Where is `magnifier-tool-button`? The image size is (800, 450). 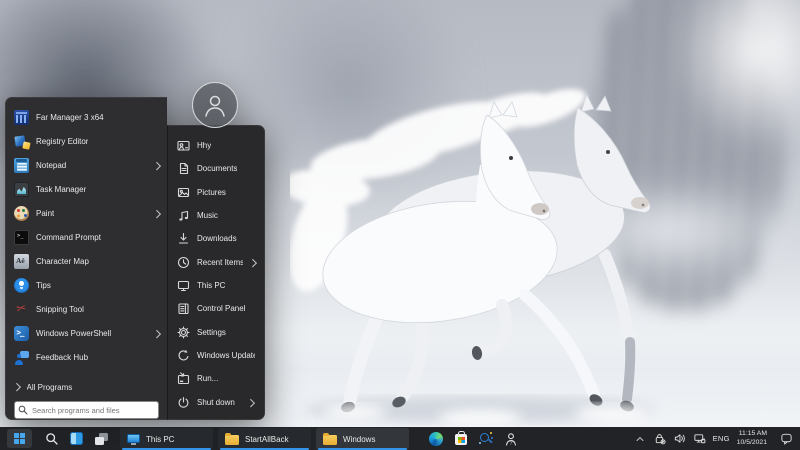 magnifier-tool-button is located at coordinates (486, 438).